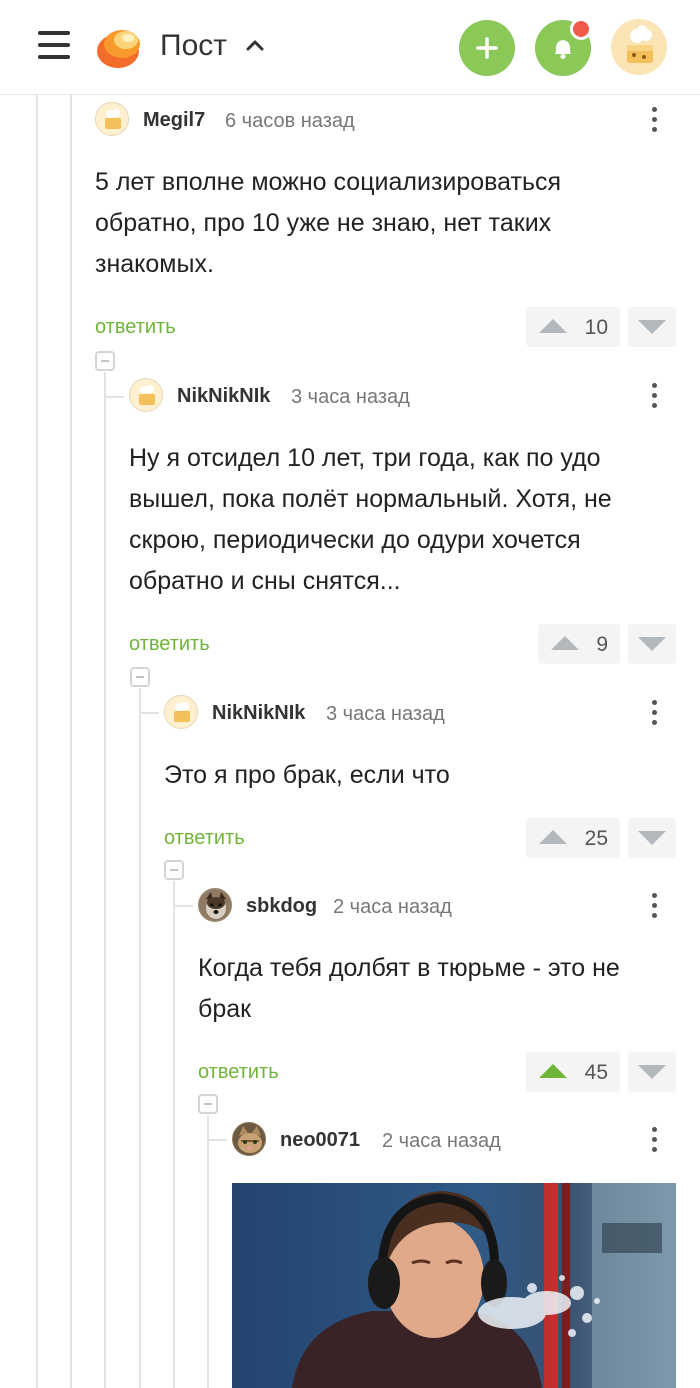 Image resolution: width=700 pixels, height=1388 pixels. Describe the element at coordinates (602, 644) in the screenshot. I see `rating-count: 9` at that location.